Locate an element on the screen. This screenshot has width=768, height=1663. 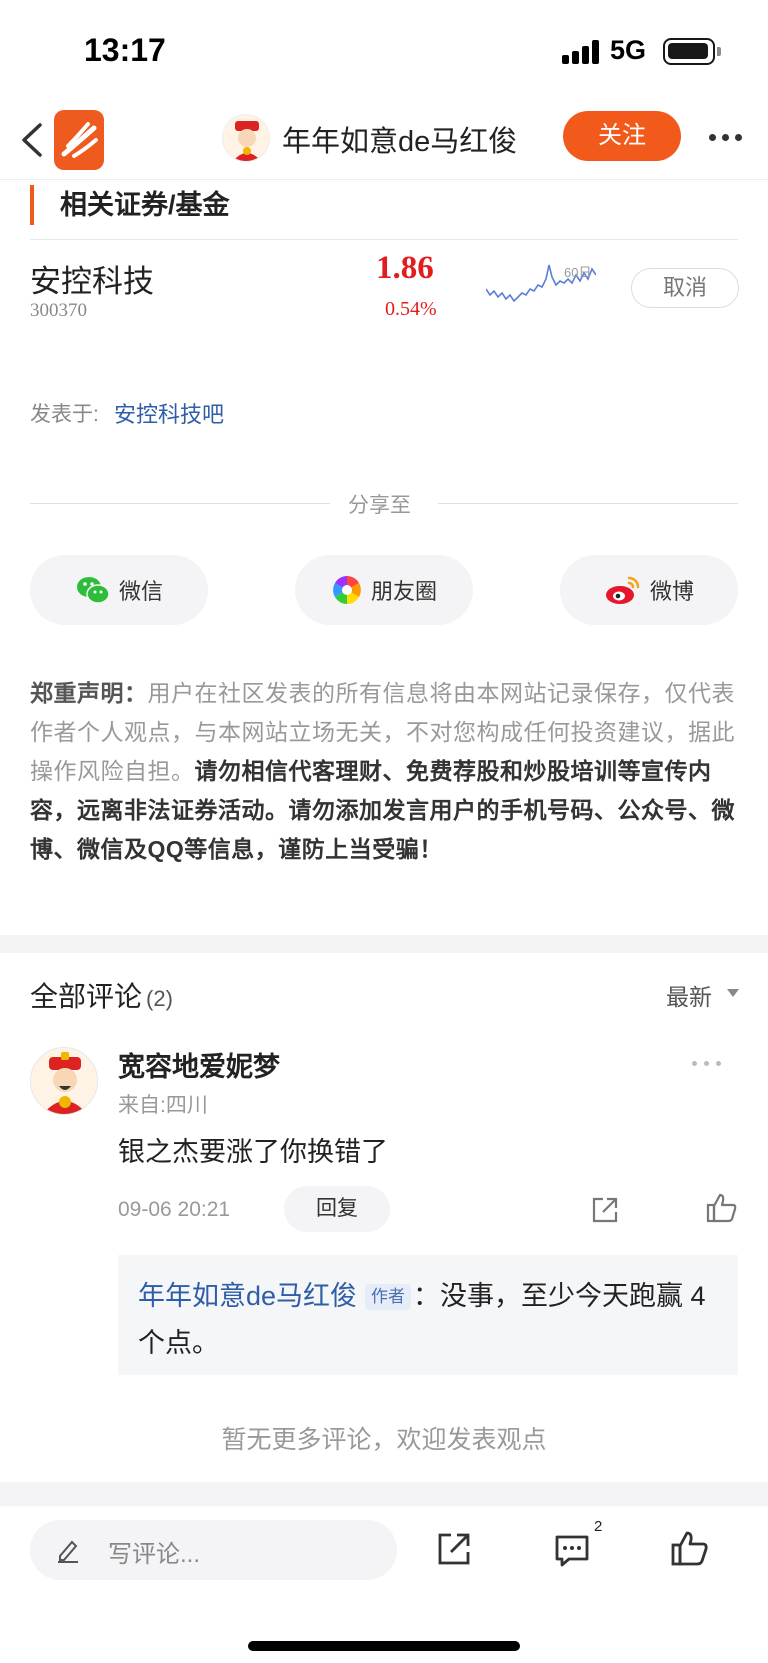
no-more-comments: 暂无更多评论，欢迎发表观点 is located at coordinates (384, 1440).